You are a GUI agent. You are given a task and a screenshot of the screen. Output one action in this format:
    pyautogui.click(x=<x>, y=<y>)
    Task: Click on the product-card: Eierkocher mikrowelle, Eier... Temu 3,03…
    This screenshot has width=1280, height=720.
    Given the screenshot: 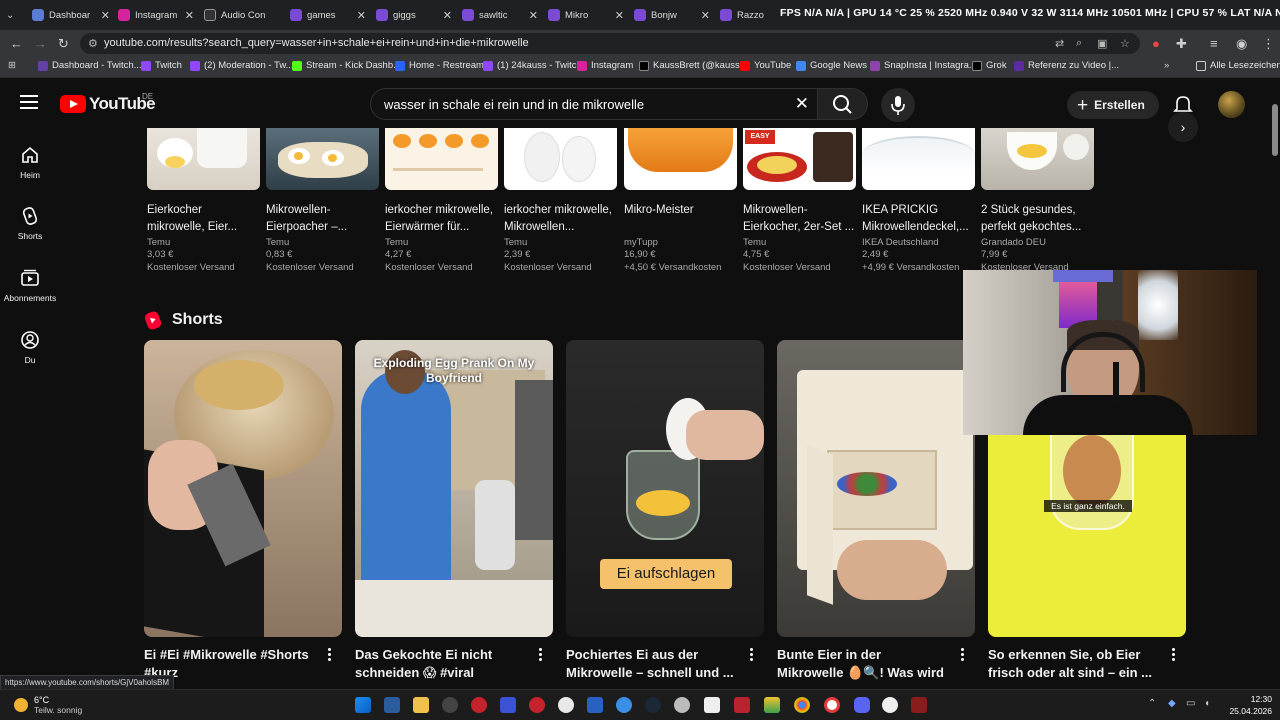 What is the action you would take?
    pyautogui.click(x=203, y=201)
    